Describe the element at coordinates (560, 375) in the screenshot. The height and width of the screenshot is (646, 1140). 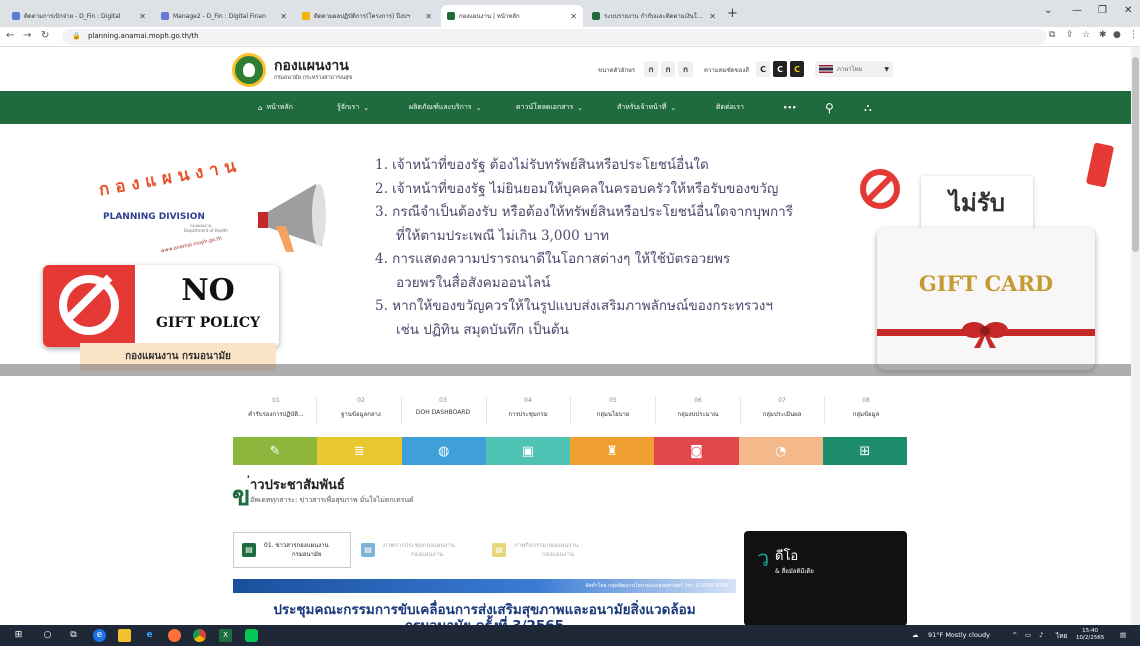
I see `slider-dots: • • • • • • • • • • •` at that location.